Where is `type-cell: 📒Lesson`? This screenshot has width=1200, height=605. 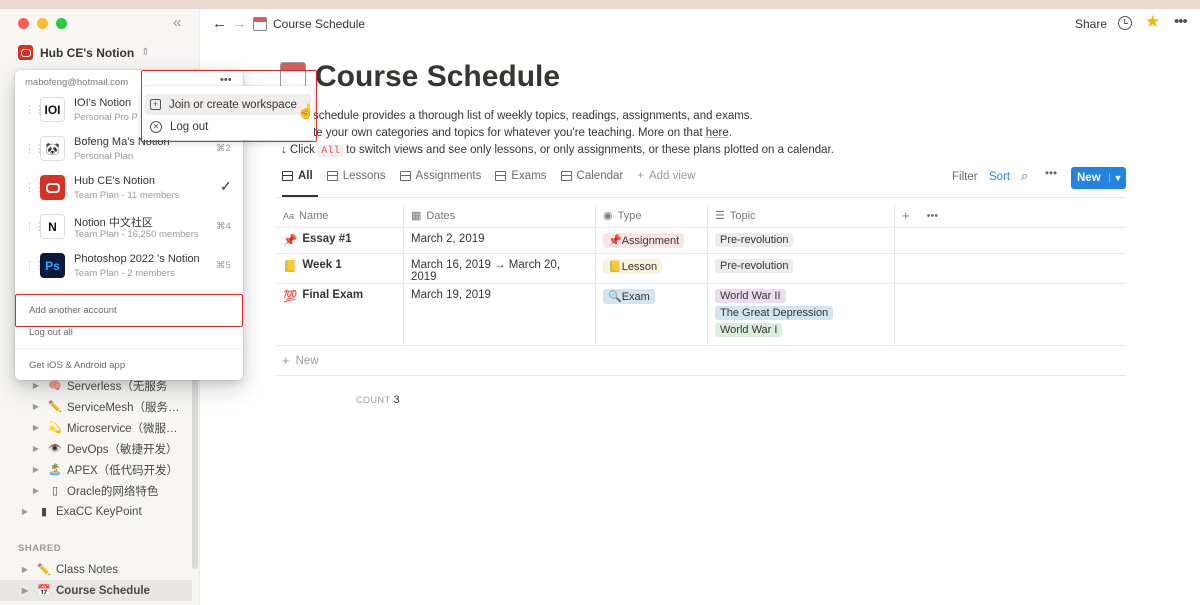 type-cell: 📒Lesson is located at coordinates (652, 268).